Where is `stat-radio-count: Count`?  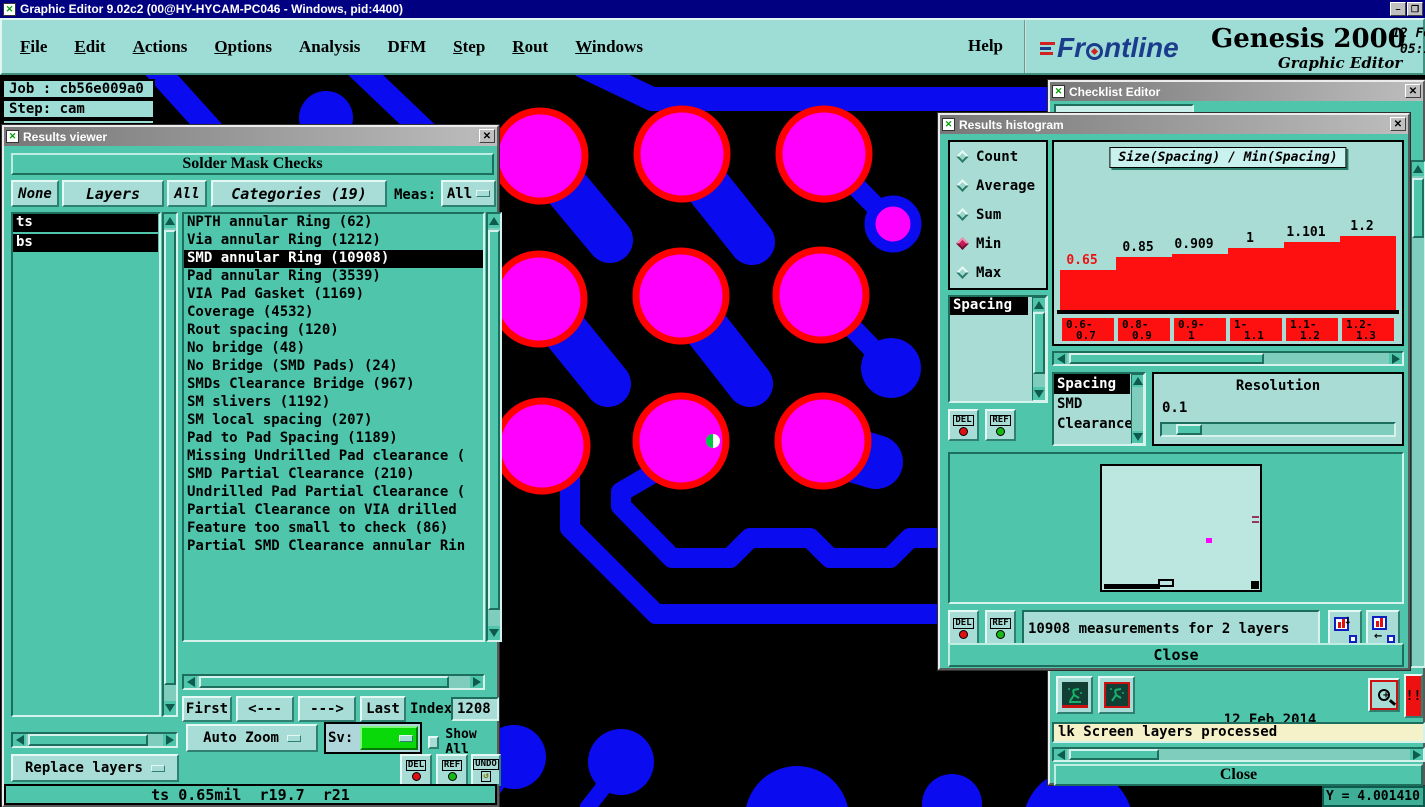
stat-radio-count: Count is located at coordinates (998, 156).